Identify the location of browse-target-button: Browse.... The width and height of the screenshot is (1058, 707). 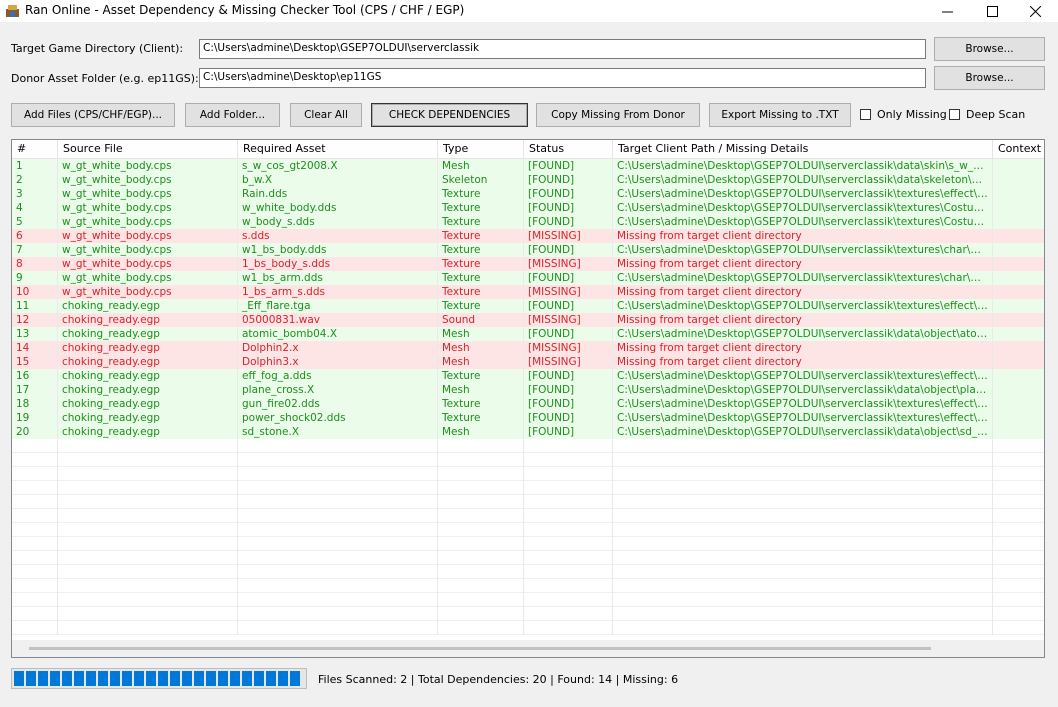
(989, 49).